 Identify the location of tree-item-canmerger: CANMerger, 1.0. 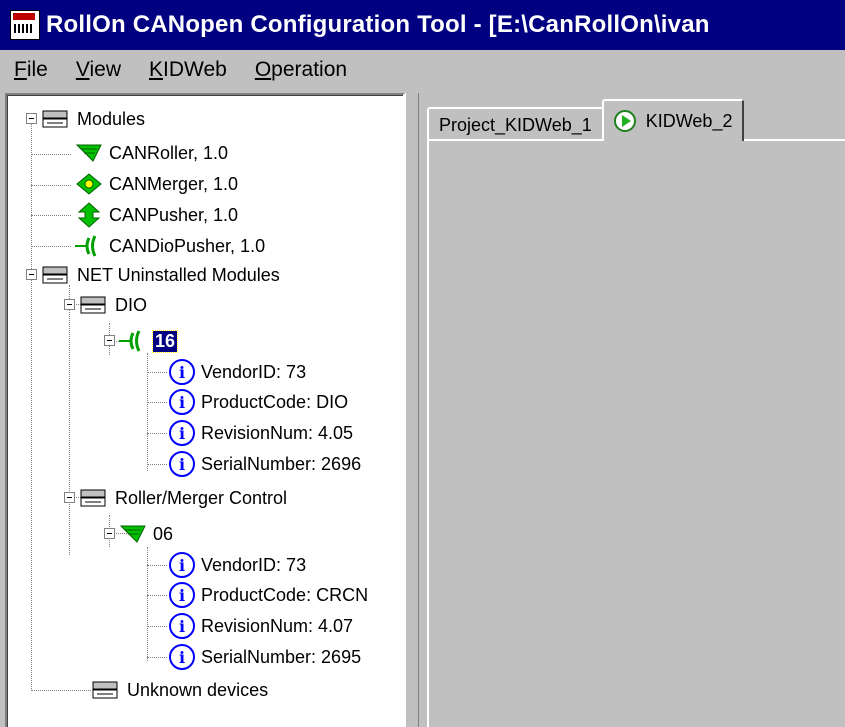
(156, 184).